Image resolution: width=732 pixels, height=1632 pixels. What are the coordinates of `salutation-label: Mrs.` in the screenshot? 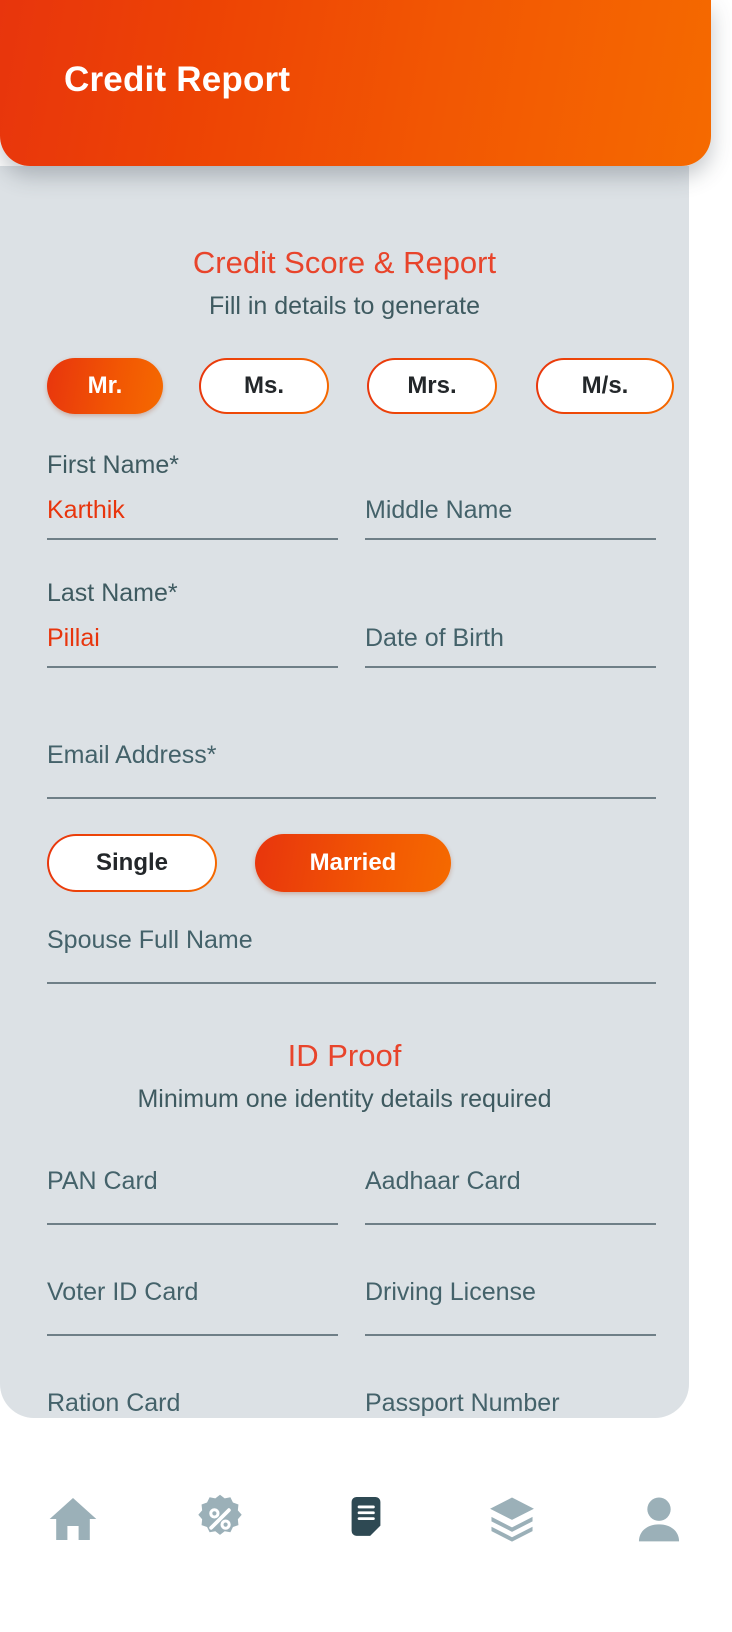 It's located at (432, 385).